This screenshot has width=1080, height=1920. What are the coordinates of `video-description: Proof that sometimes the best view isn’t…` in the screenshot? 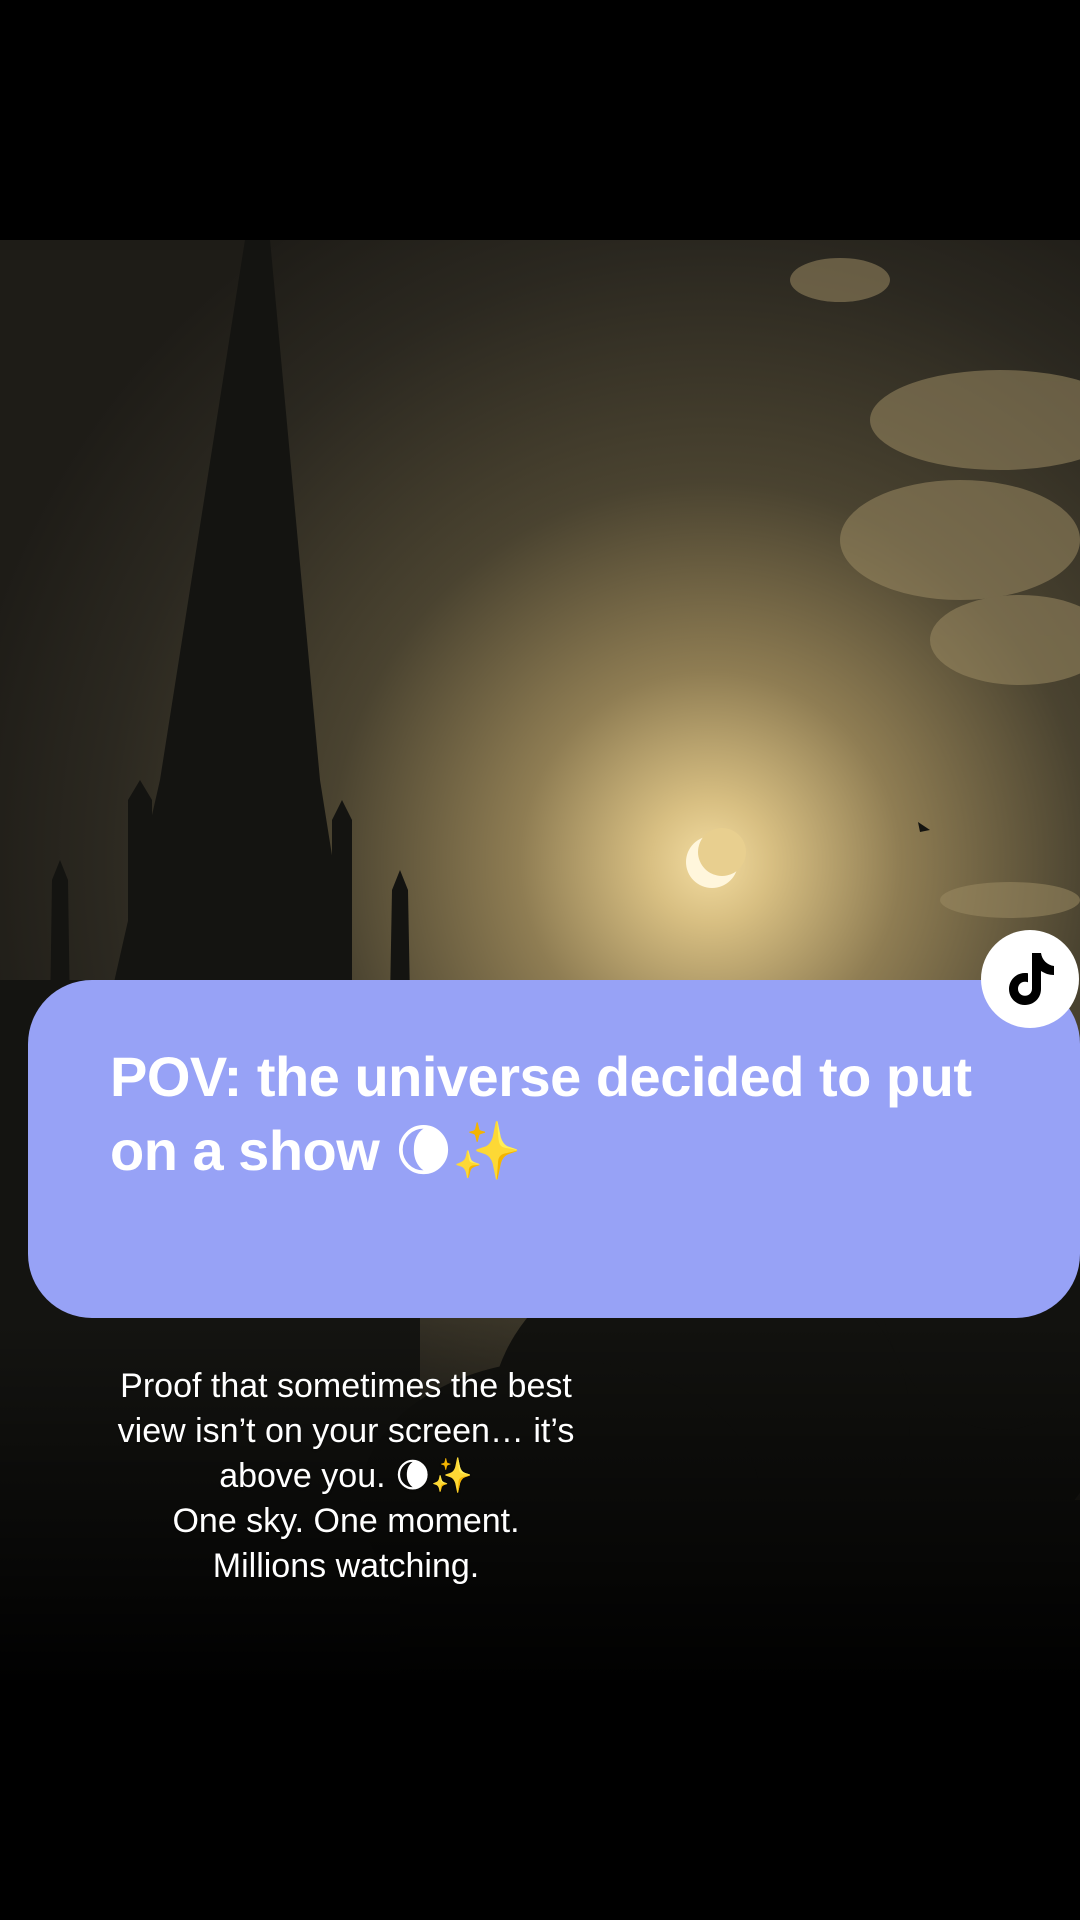 It's located at (346, 1476).